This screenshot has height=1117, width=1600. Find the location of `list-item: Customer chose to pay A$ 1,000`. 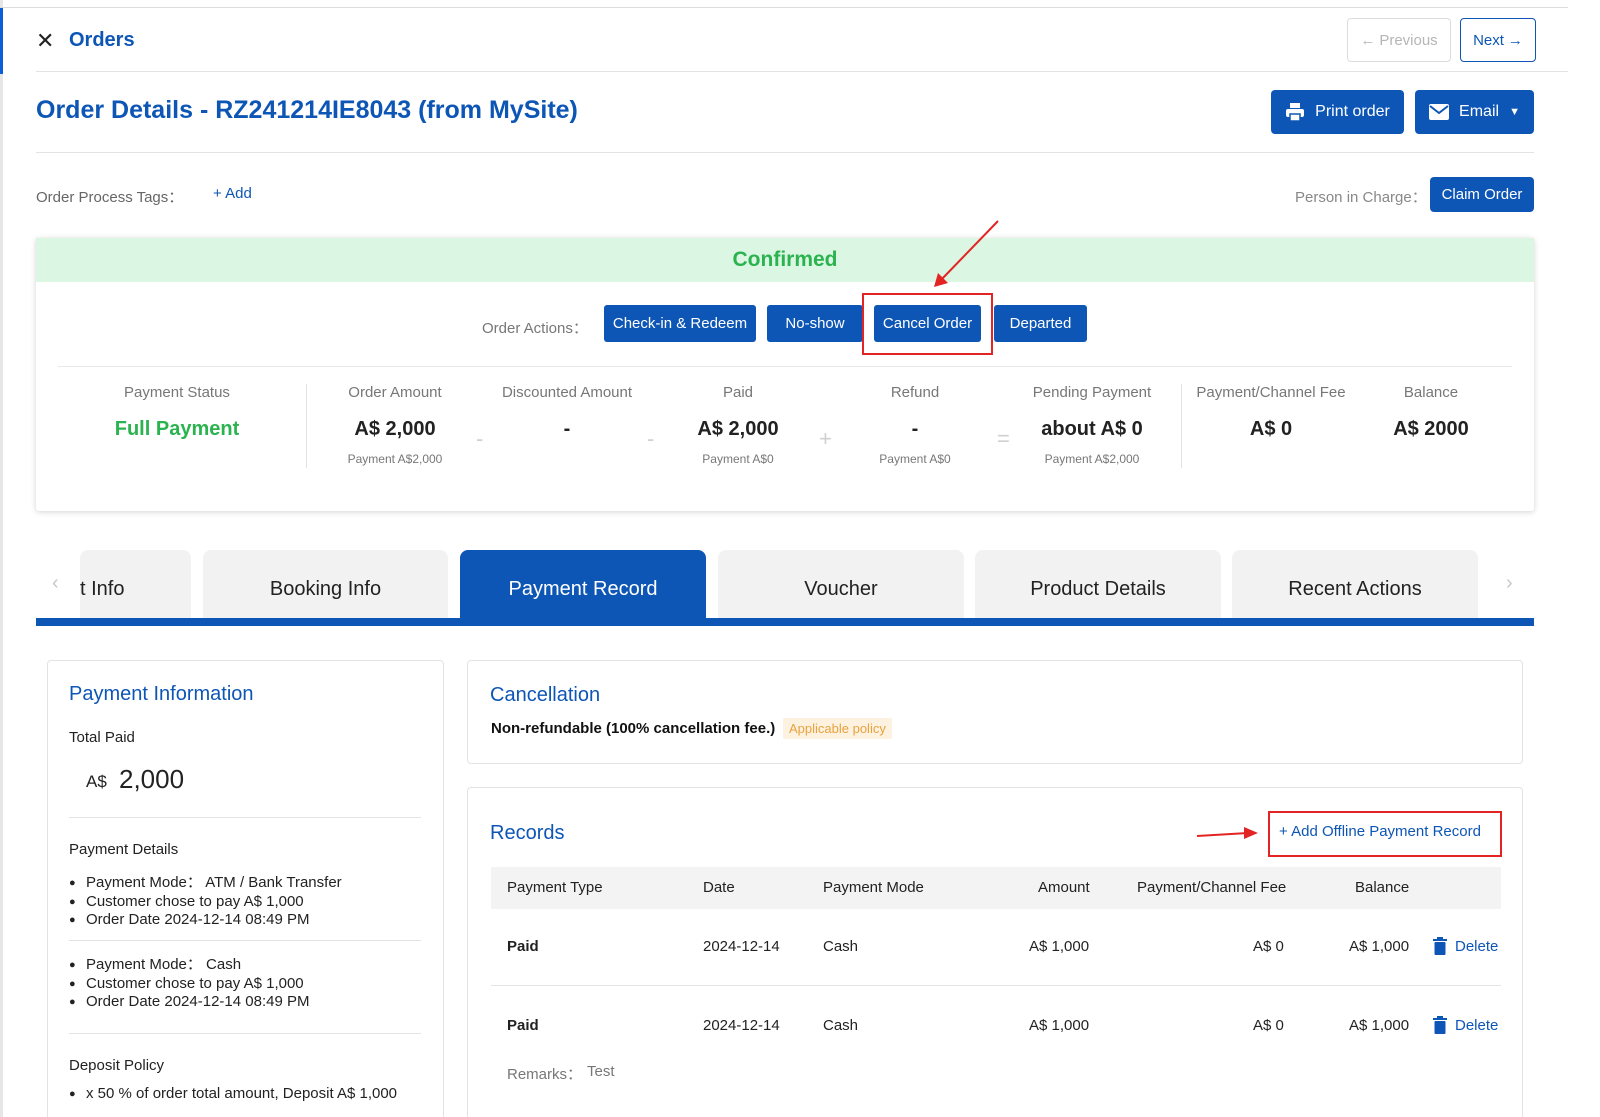

list-item: Customer chose to pay A$ 1,000 is located at coordinates (189, 984).